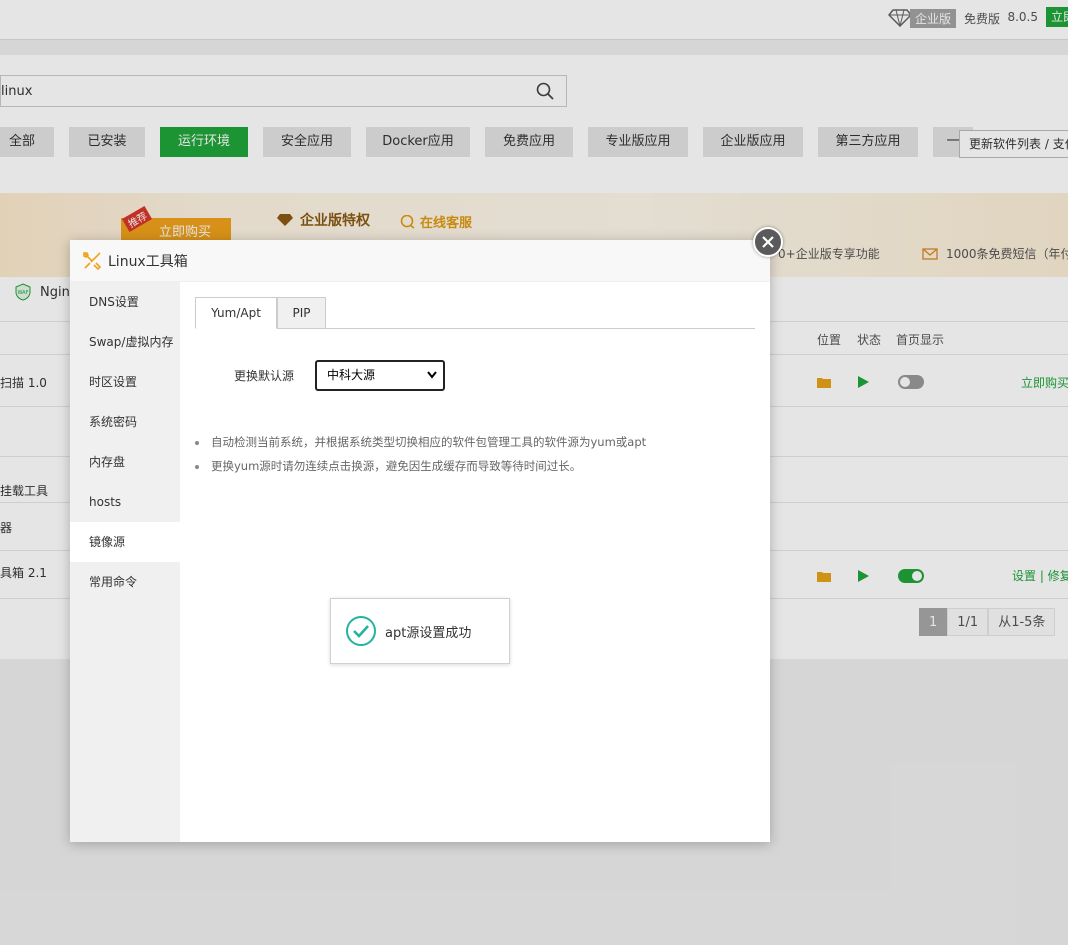 This screenshot has height=945, width=1068. I want to click on package-manager-tabs: Yum/Apt PIP, so click(475, 313).